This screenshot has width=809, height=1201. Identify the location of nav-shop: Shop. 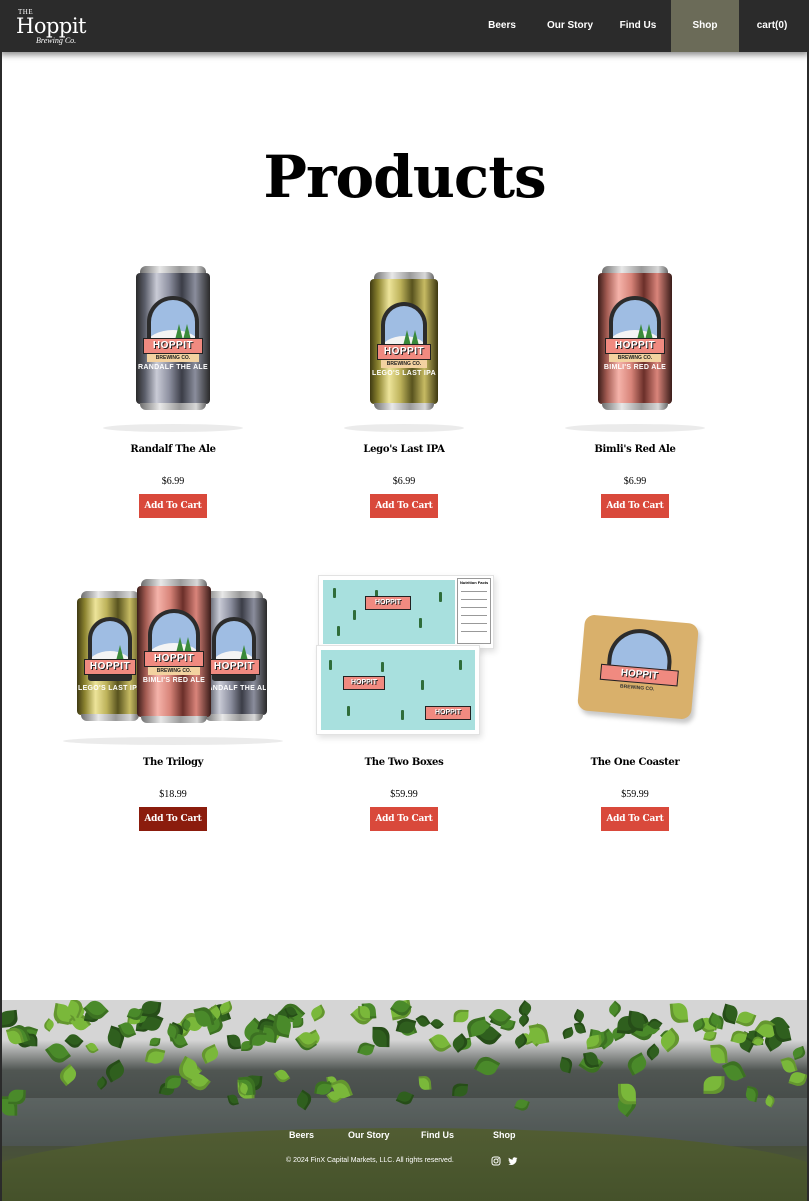
(705, 26).